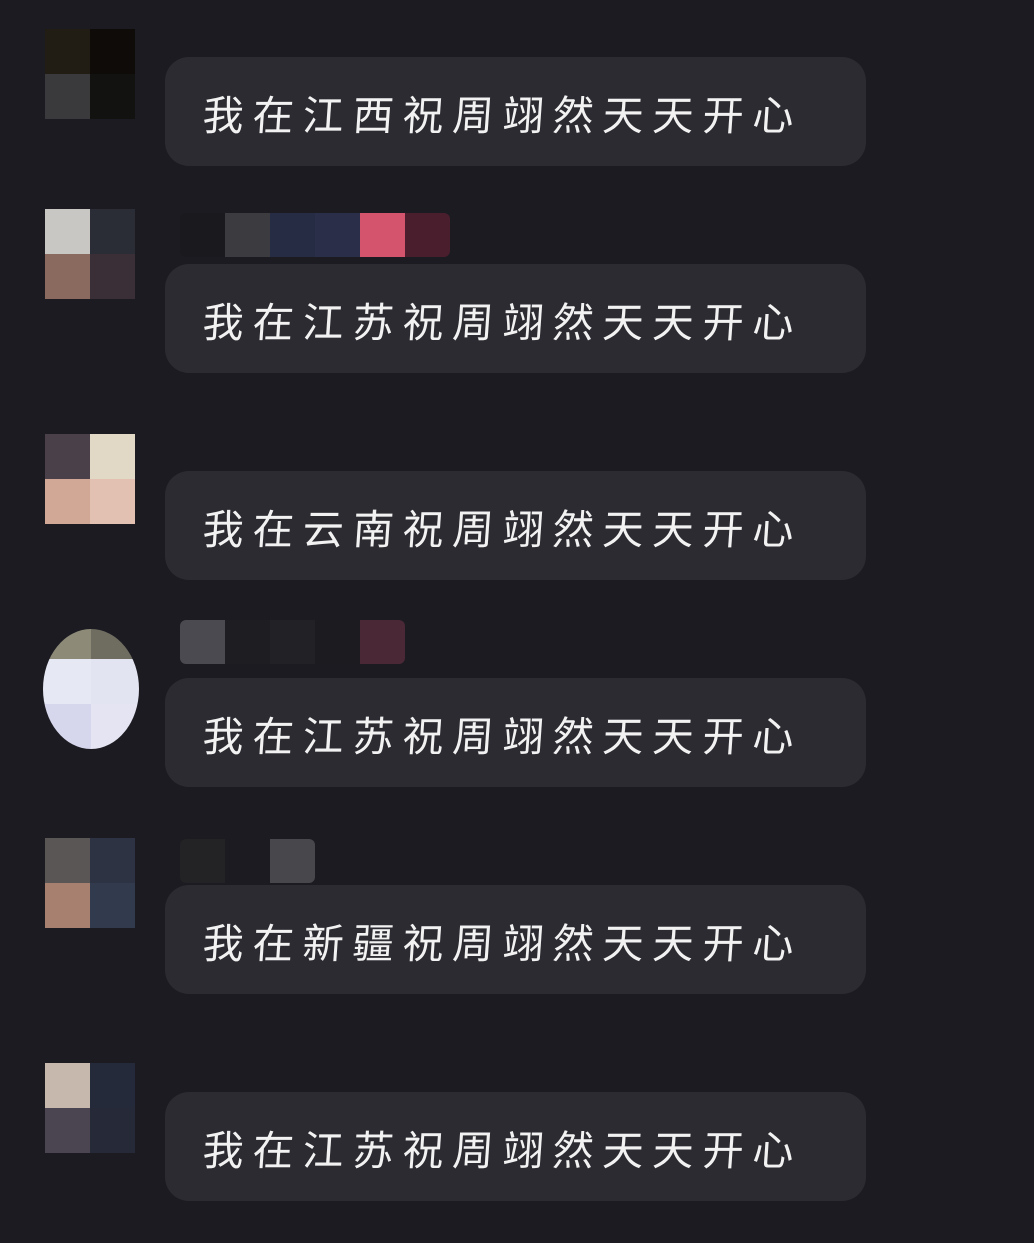  What do you see at coordinates (503, 943) in the screenshot?
I see `message-text: 我在新疆祝周翊然天天开心` at bounding box center [503, 943].